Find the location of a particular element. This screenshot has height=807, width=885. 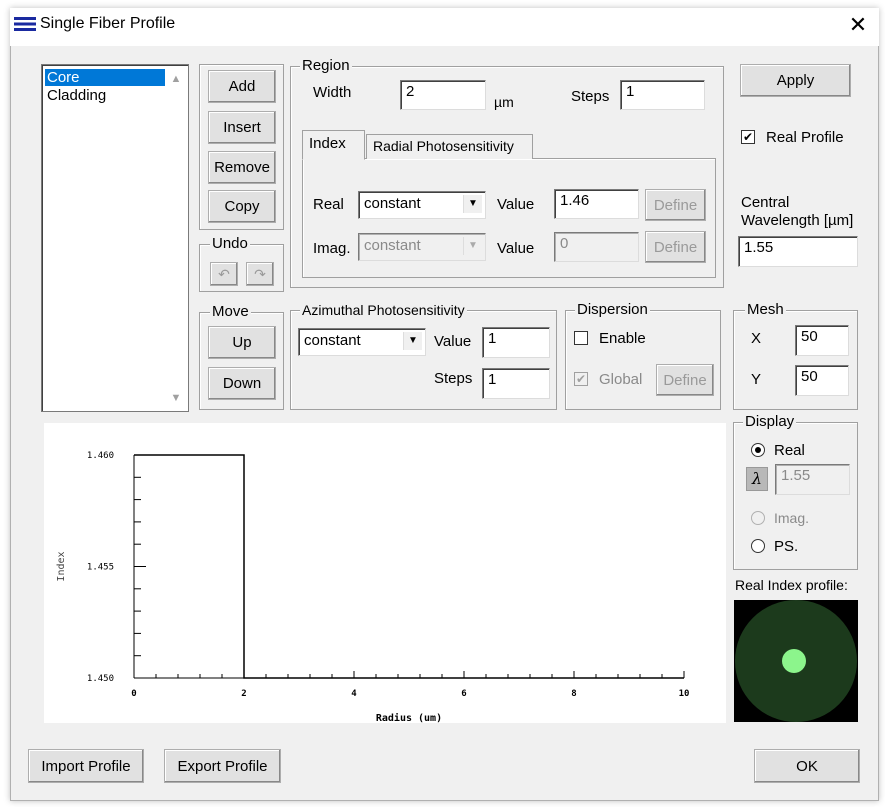

azimuthal-value-field: 1 is located at coordinates (516, 342).